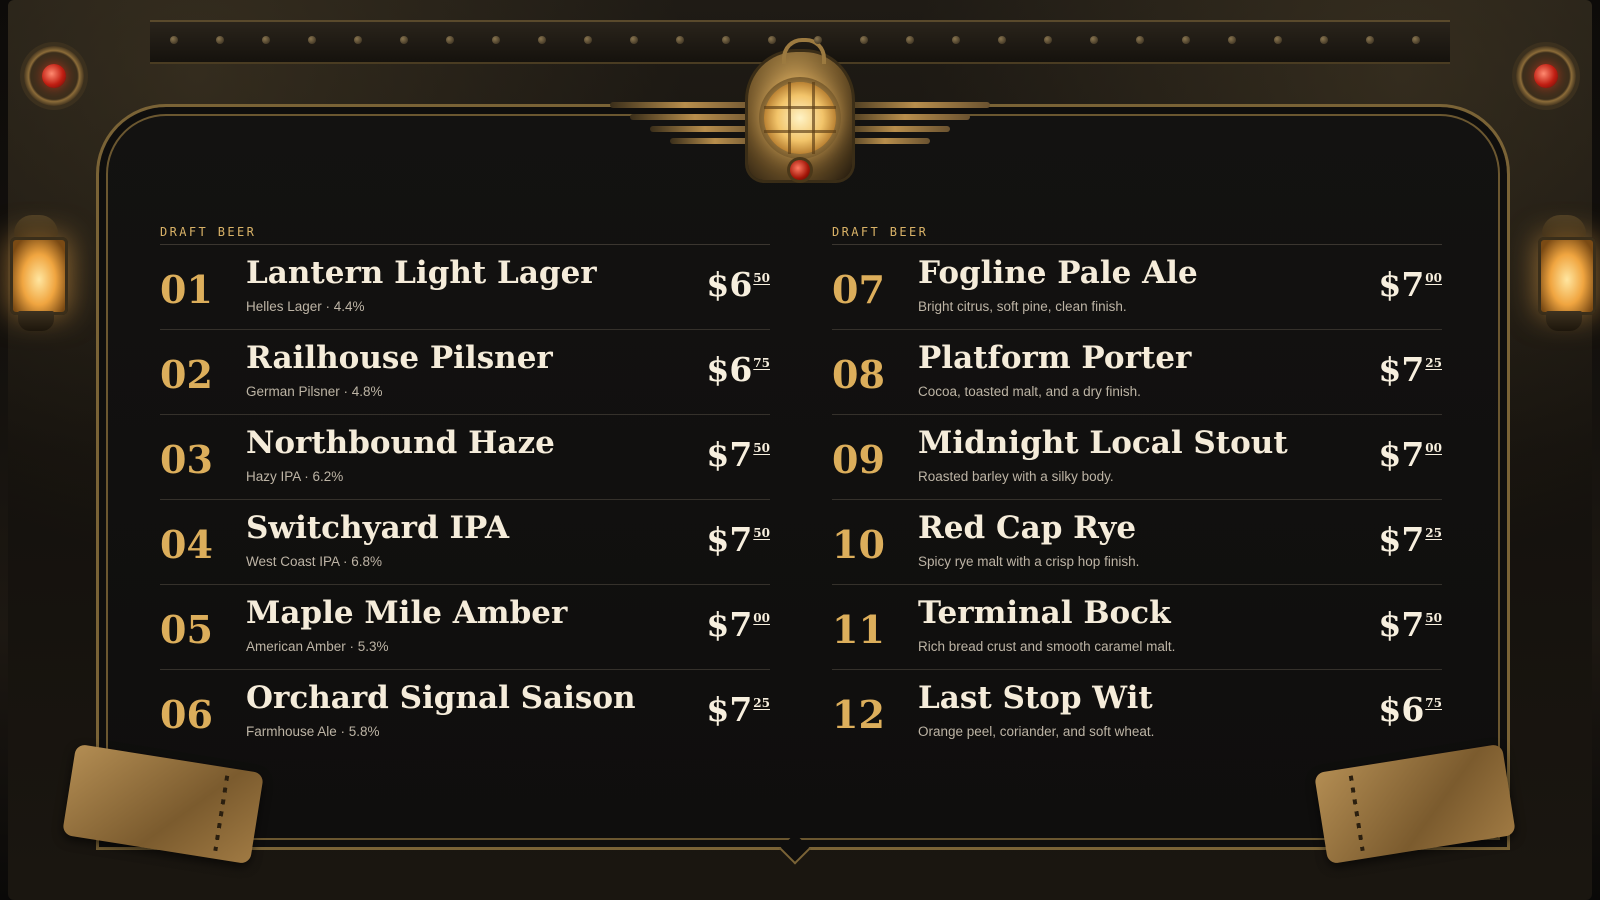 Image resolution: width=1600 pixels, height=900 pixels. Describe the element at coordinates (858, 289) in the screenshot. I see `beer-number: 07` at that location.